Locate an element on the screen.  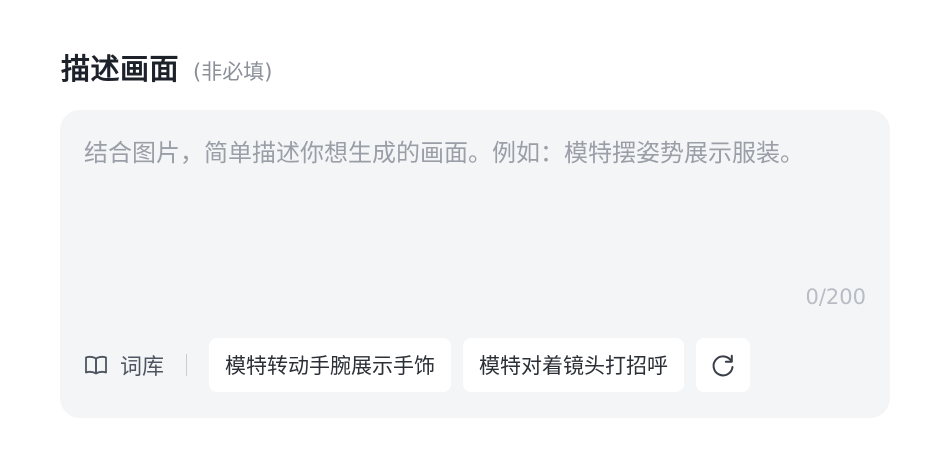
refresh-icon is located at coordinates (723, 365).